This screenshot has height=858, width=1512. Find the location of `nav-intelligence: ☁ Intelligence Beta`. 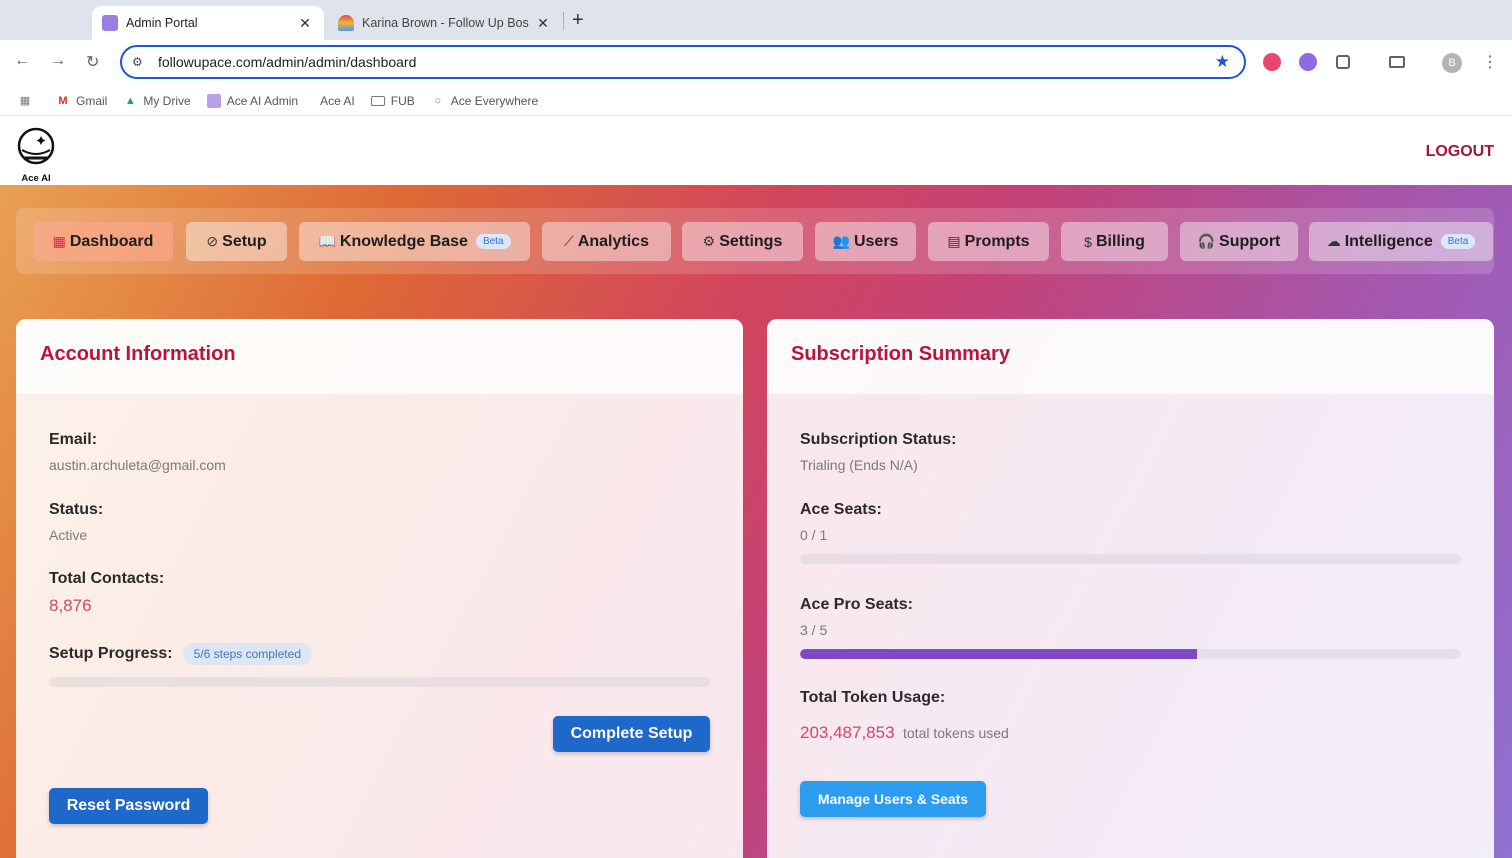

nav-intelligence: ☁ Intelligence Beta is located at coordinates (1401, 241).